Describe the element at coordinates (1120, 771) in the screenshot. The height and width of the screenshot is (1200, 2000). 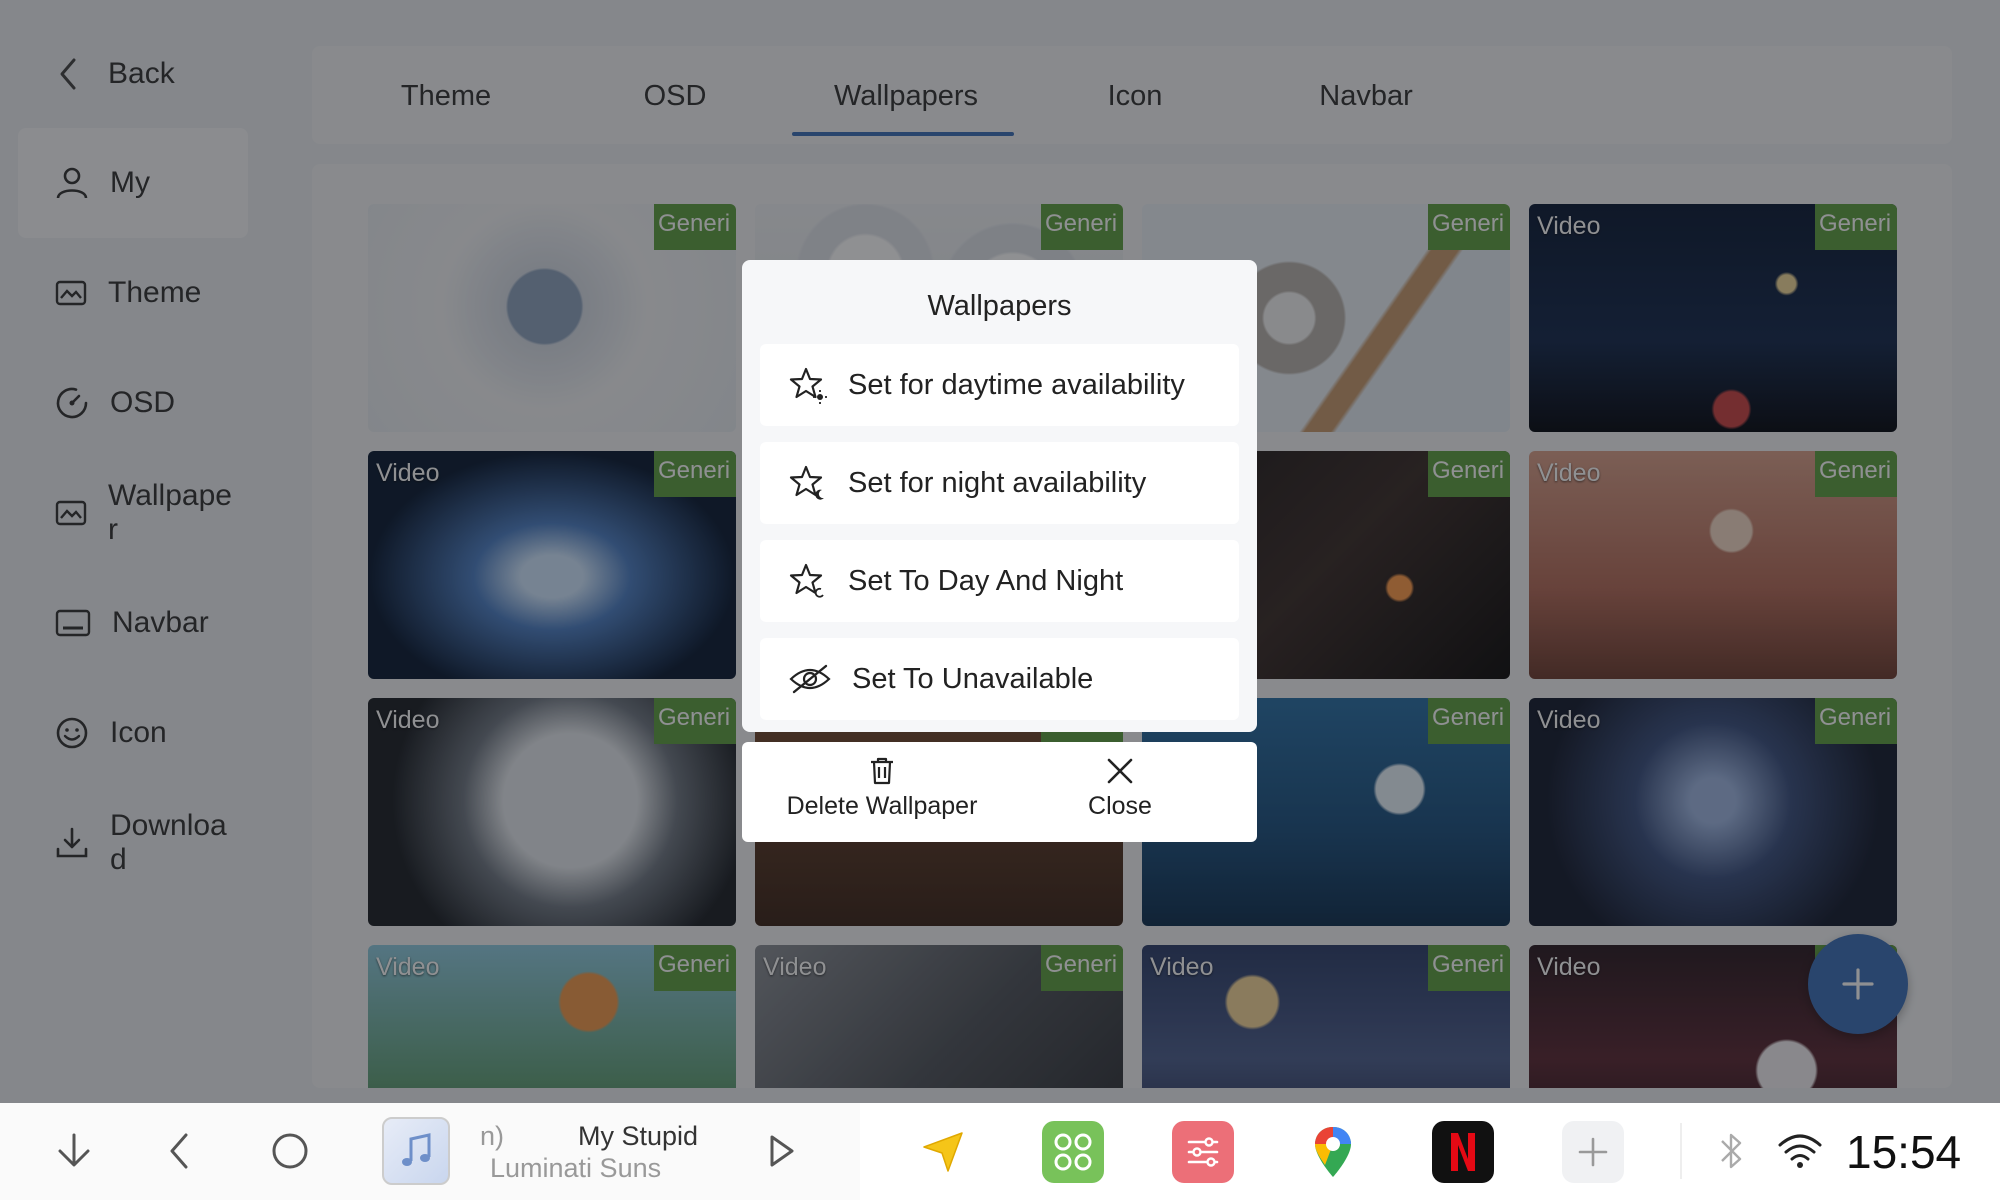
I see `close-icon` at that location.